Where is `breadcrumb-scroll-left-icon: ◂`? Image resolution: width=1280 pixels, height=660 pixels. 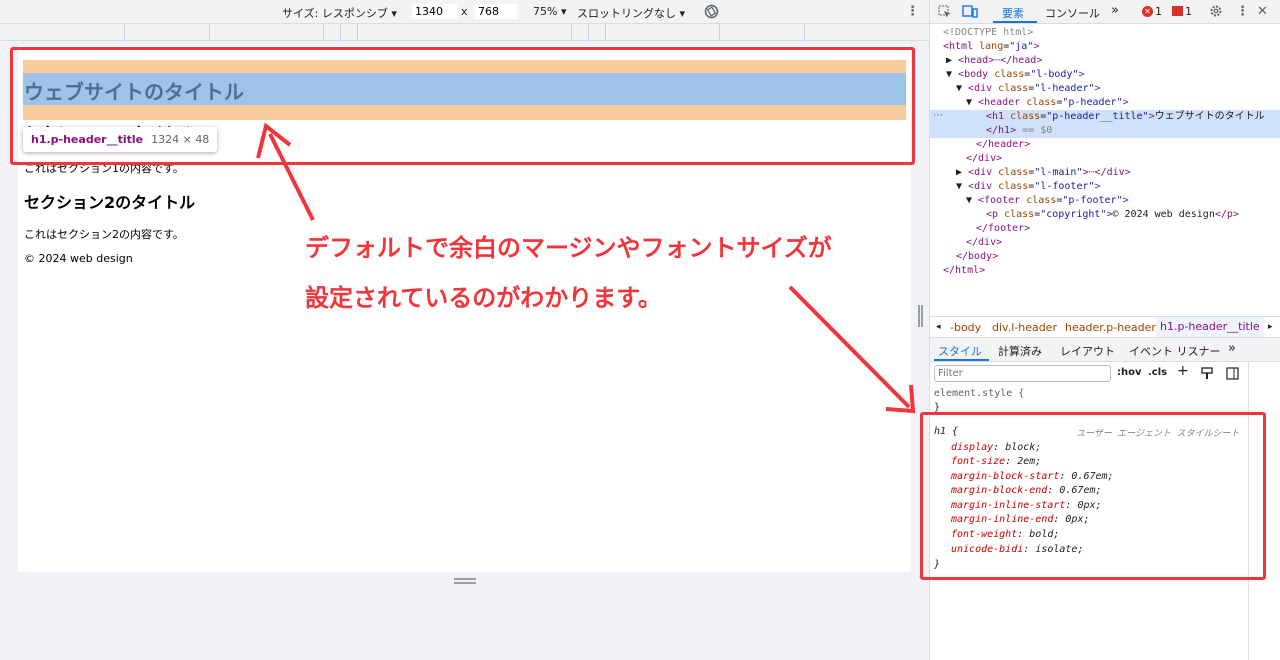
breadcrumb-scroll-left-icon: ◂ is located at coordinates (938, 327).